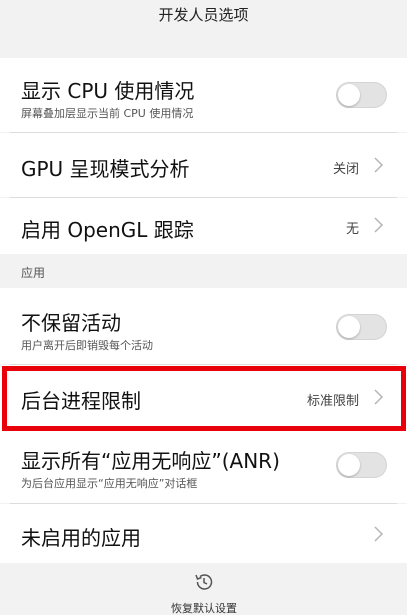  I want to click on setting-show-all-anr: 显示所有“应用无响应”(ANR) 为后台应用显示“应用无响应”对话框, so click(203, 467).